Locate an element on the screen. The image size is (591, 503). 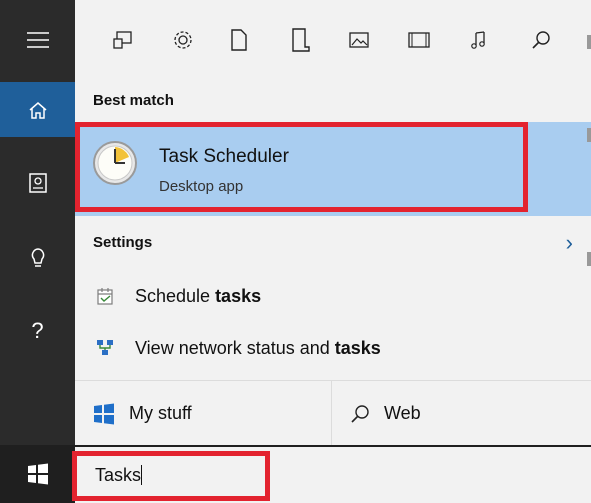
folder-icon is located at coordinates (301, 40).